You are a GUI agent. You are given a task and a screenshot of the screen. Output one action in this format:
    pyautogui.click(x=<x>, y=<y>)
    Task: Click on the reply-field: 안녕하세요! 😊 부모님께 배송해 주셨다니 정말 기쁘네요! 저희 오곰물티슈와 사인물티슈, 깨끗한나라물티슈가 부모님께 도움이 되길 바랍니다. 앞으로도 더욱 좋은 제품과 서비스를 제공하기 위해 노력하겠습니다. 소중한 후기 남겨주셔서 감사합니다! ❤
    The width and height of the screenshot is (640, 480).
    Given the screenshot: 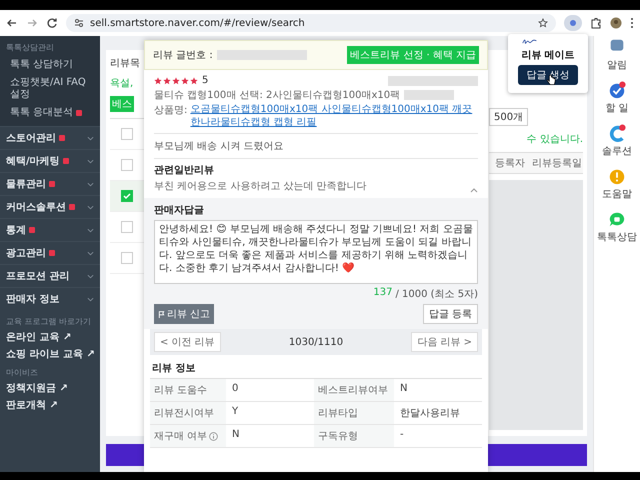 What is the action you would take?
    pyautogui.click(x=316, y=252)
    